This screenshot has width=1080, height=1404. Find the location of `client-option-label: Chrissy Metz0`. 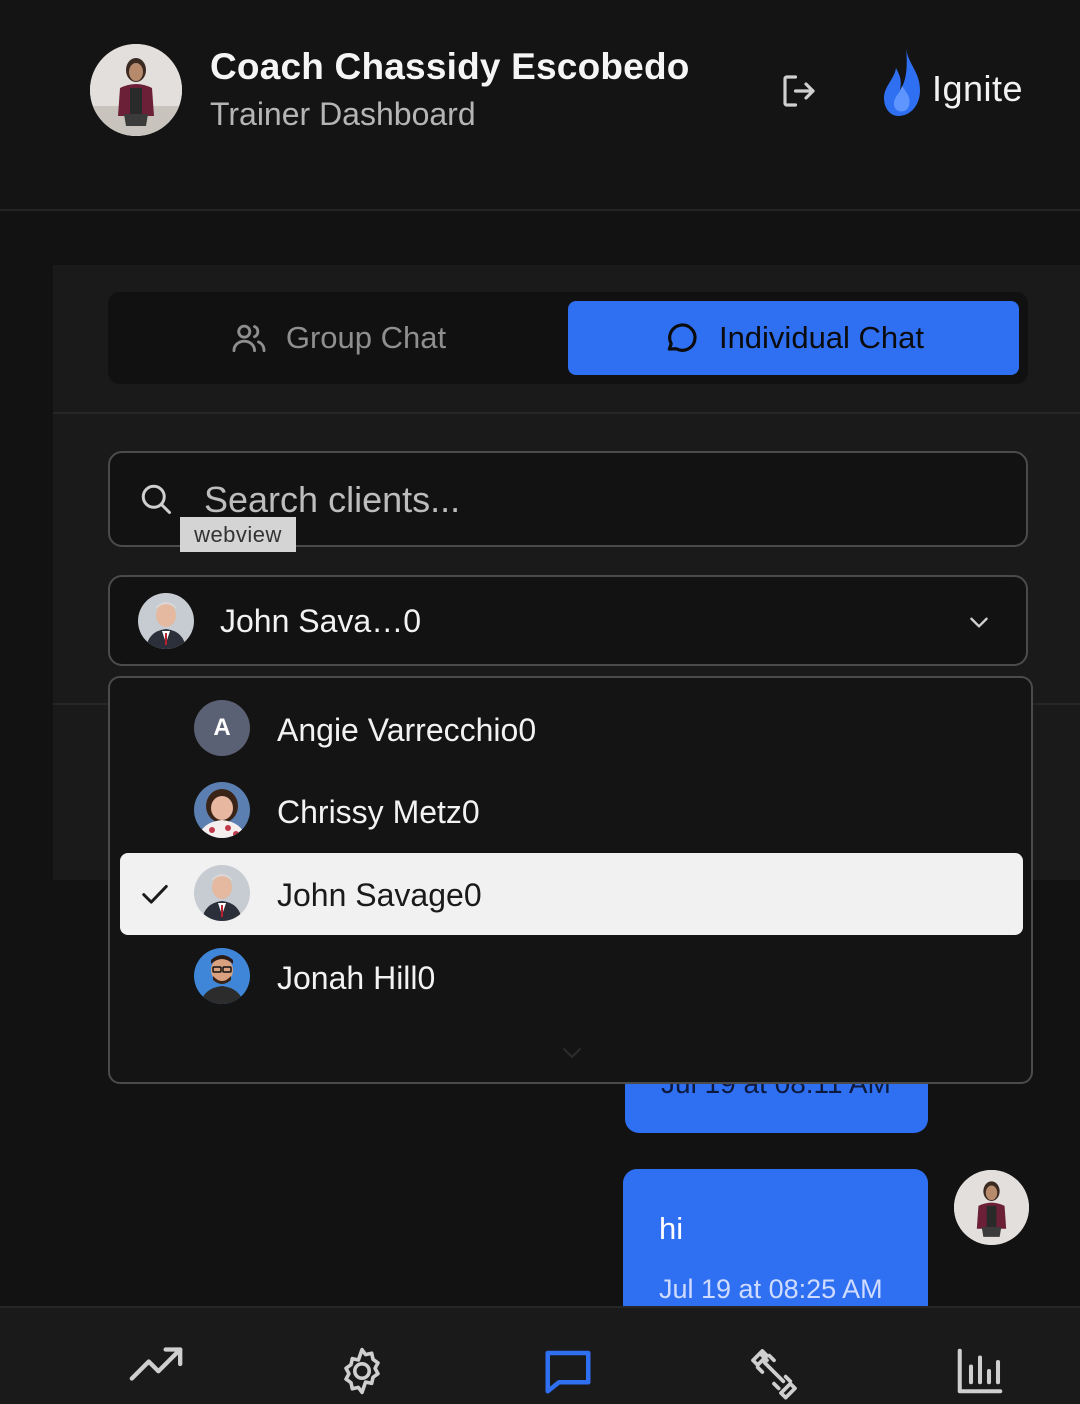

client-option-label: Chrissy Metz0 is located at coordinates (378, 812).